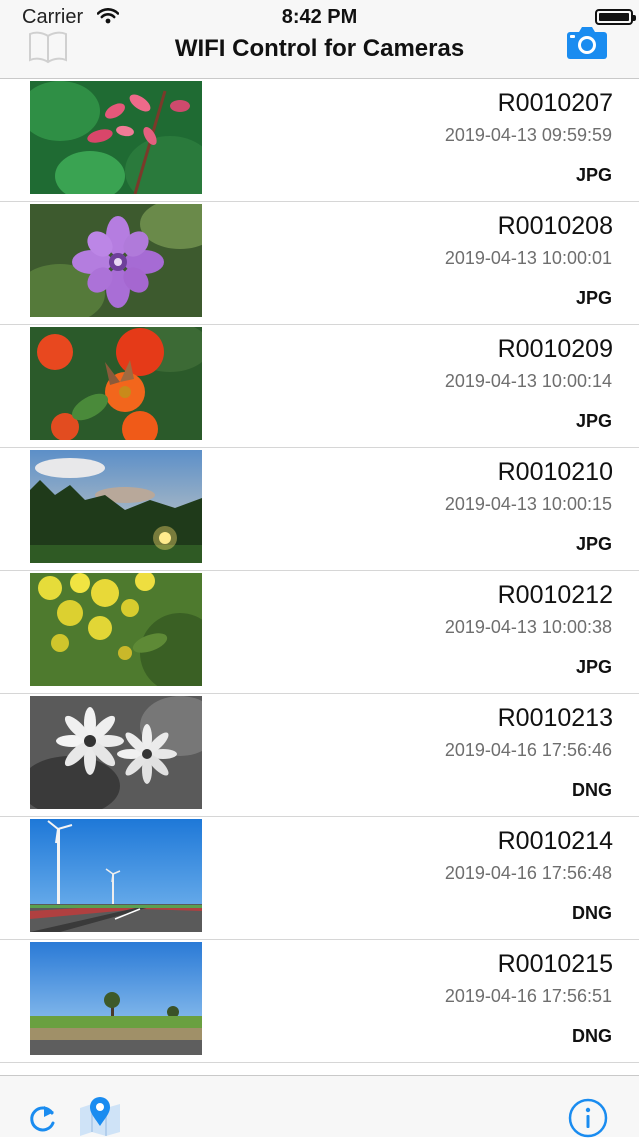  Describe the element at coordinates (528, 258) in the screenshot. I see `photo-datetime: 2019-04-13 10:00:01` at that location.